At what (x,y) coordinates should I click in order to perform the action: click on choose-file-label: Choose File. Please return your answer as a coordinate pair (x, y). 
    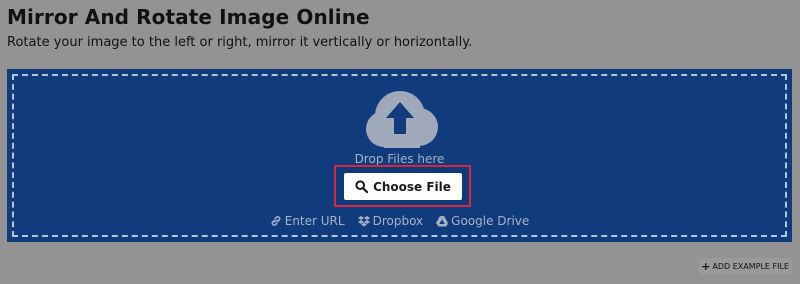
    Looking at the image, I should click on (412, 186).